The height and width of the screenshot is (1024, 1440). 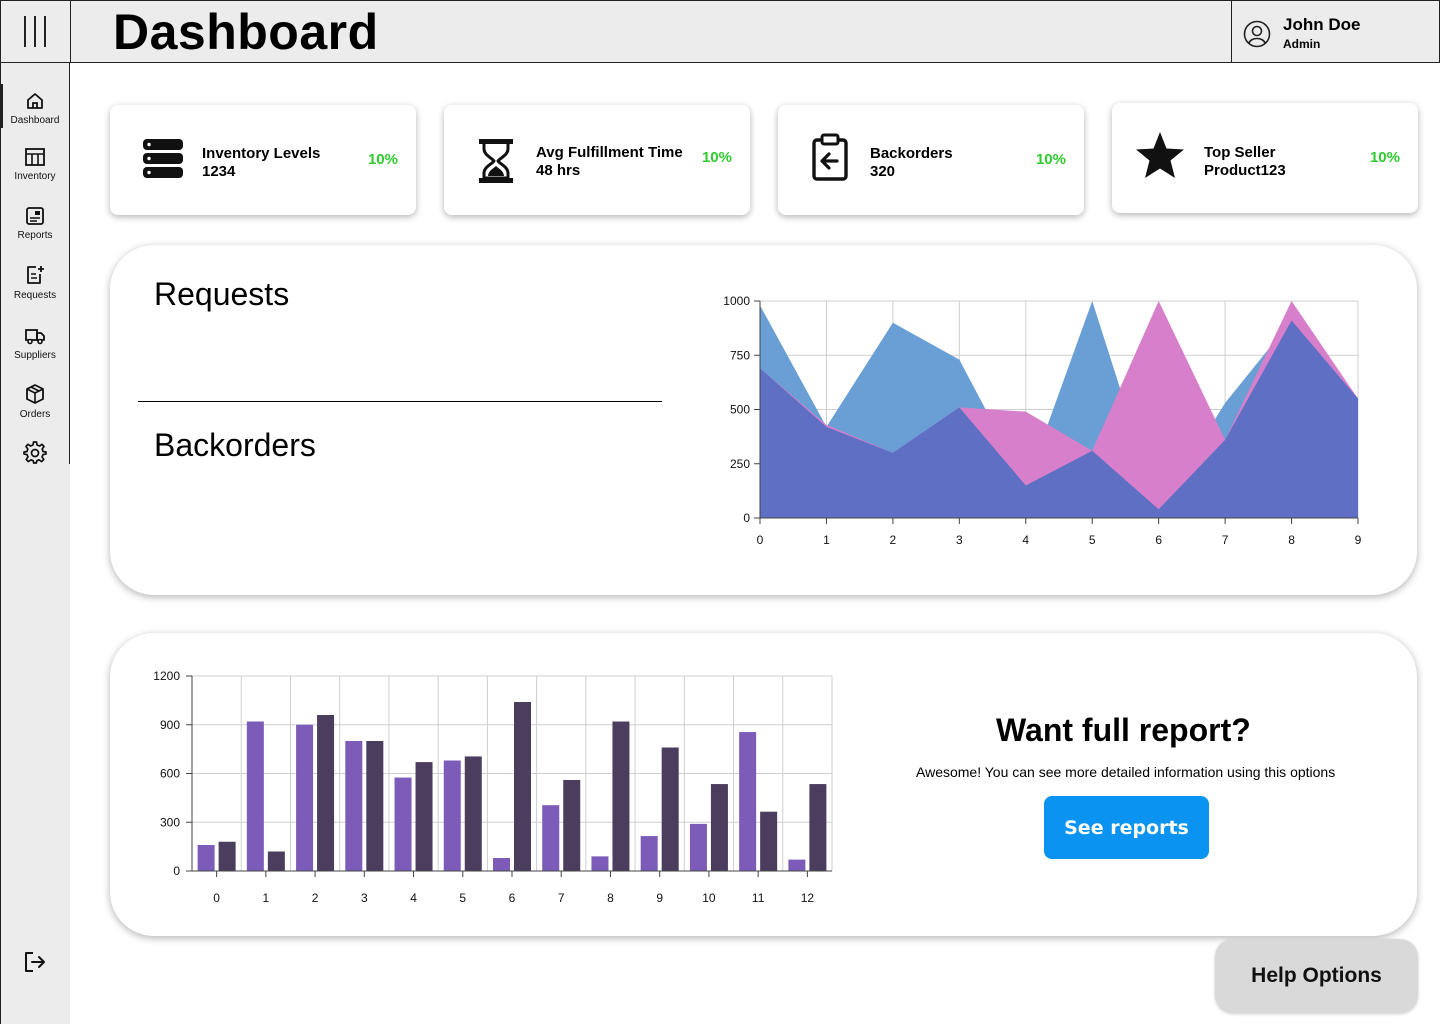 I want to click on x-tick-label: 9, so click(x=1358, y=540).